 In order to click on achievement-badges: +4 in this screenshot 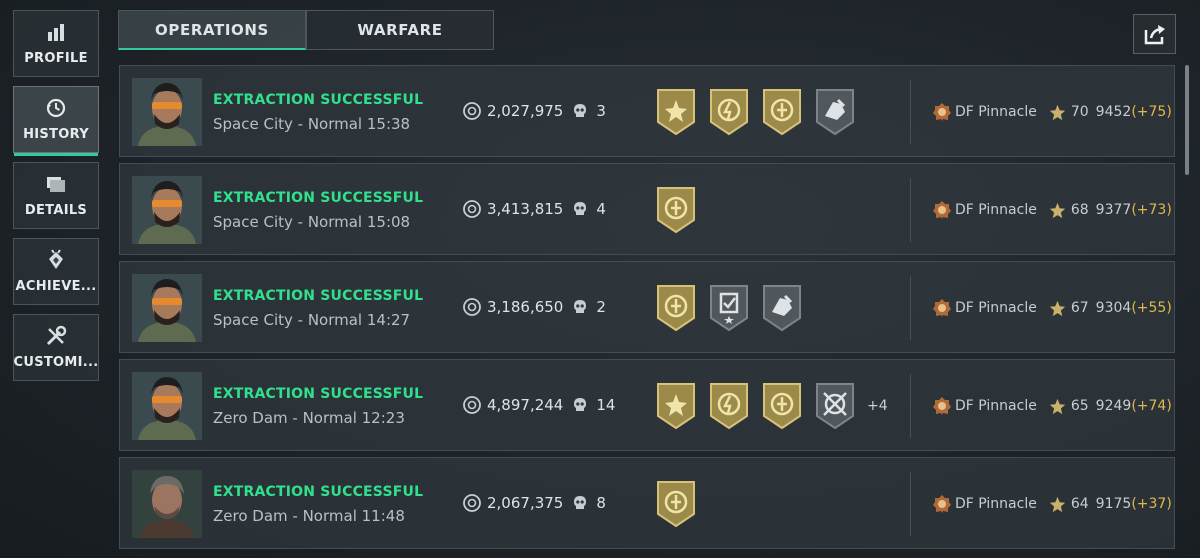, I will do `click(771, 406)`.